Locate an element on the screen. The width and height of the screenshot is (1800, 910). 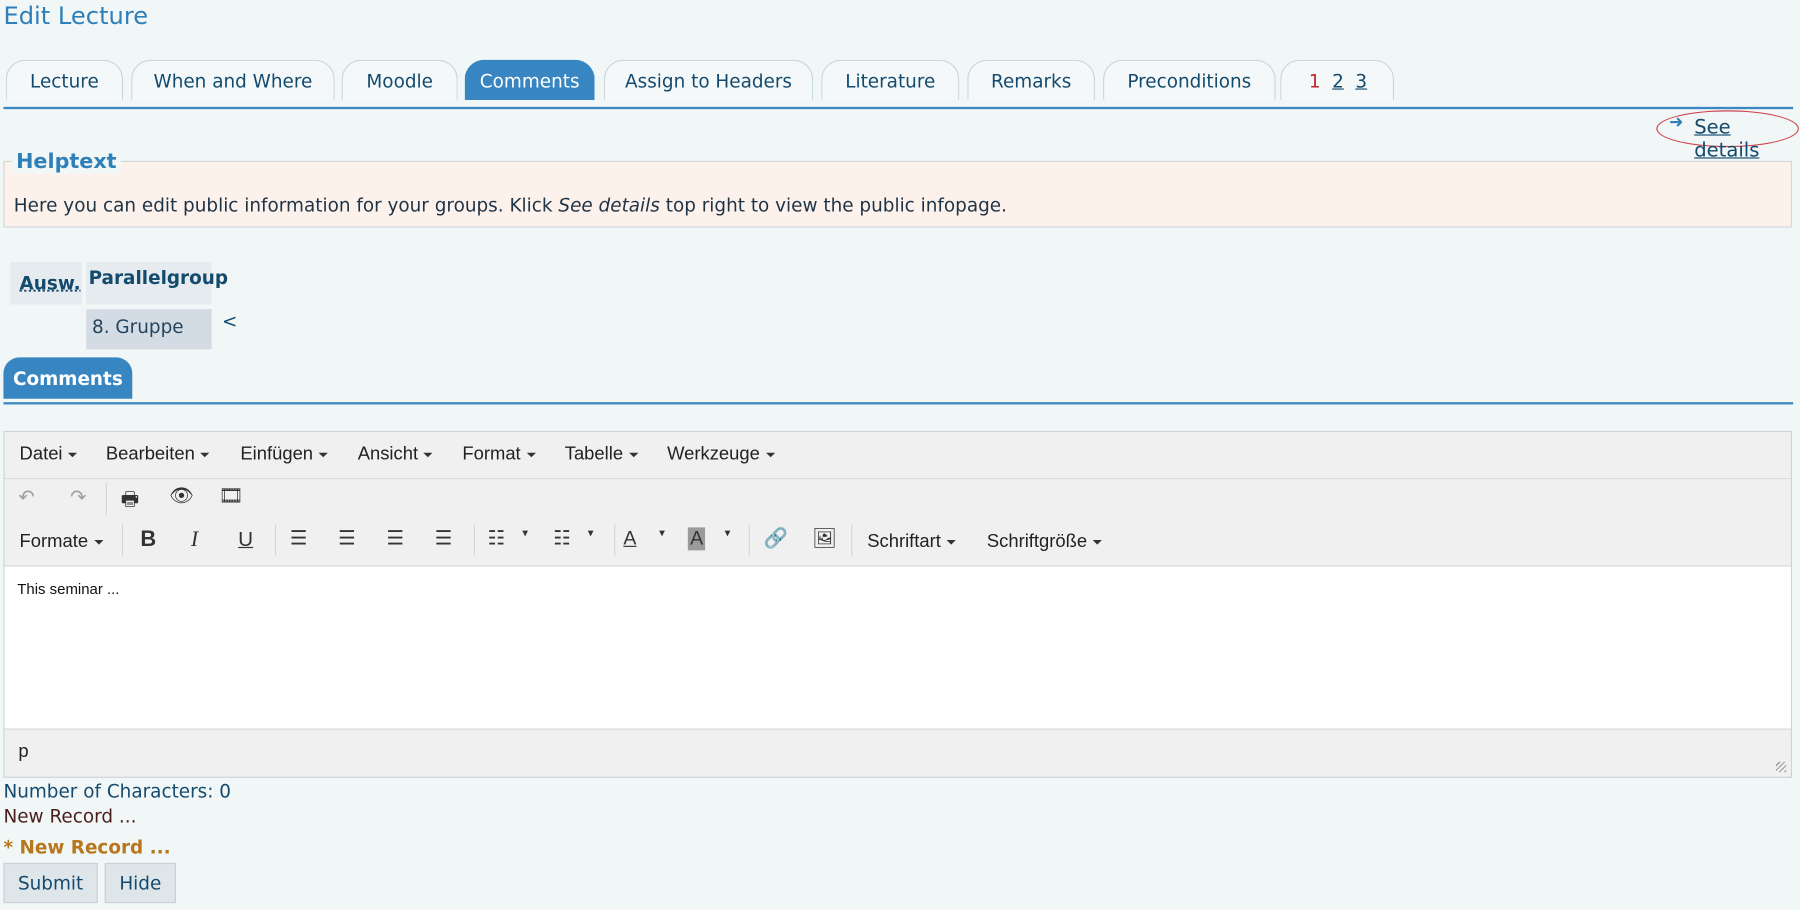
print-icon: 🖶 is located at coordinates (130, 501).